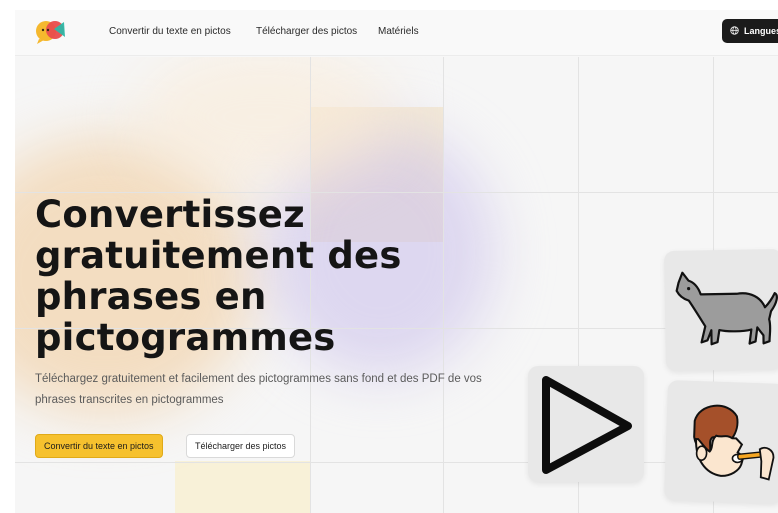 The width and height of the screenshot is (778, 513). I want to click on nav-link-download-pictos: Télécharger des pictos, so click(306, 31).